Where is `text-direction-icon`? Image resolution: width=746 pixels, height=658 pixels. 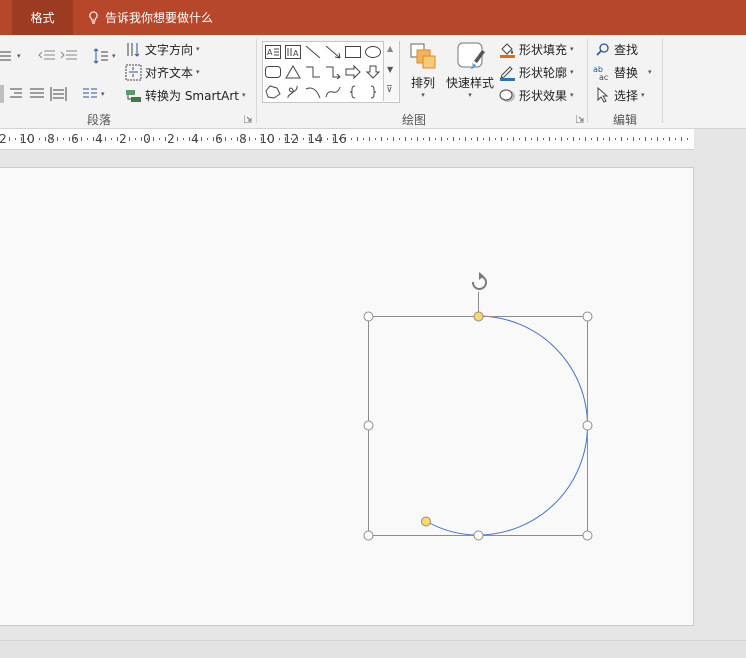
text-direction-icon is located at coordinates (133, 49).